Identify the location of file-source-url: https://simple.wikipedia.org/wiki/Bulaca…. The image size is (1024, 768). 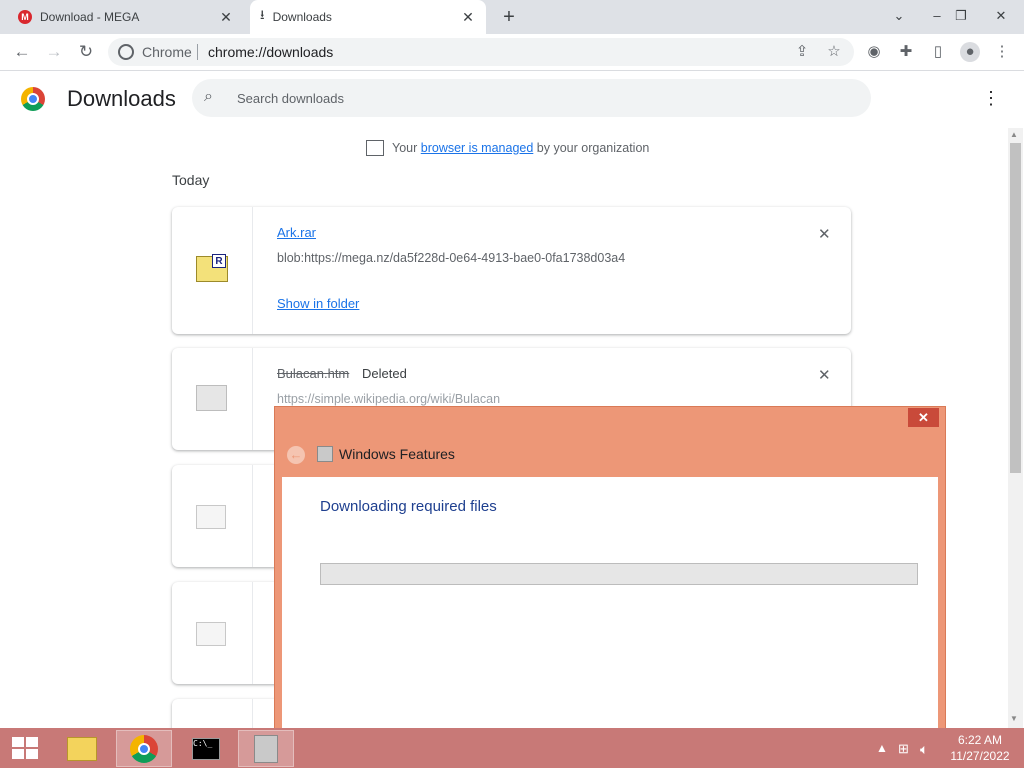
(389, 399).